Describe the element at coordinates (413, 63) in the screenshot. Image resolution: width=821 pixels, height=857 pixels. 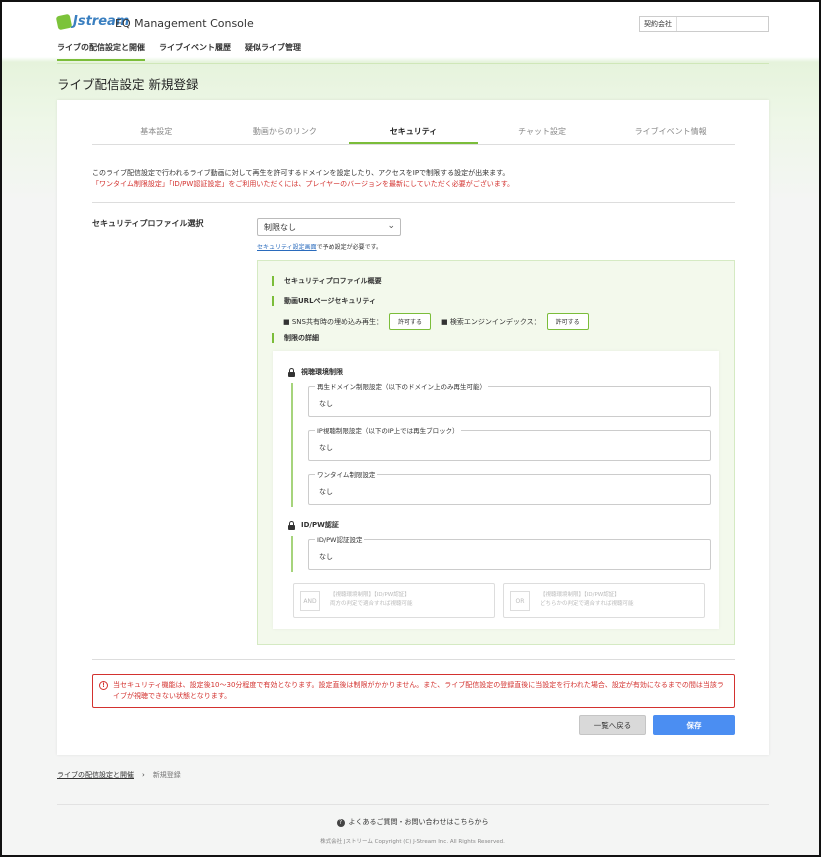
I see `nav-divider` at that location.